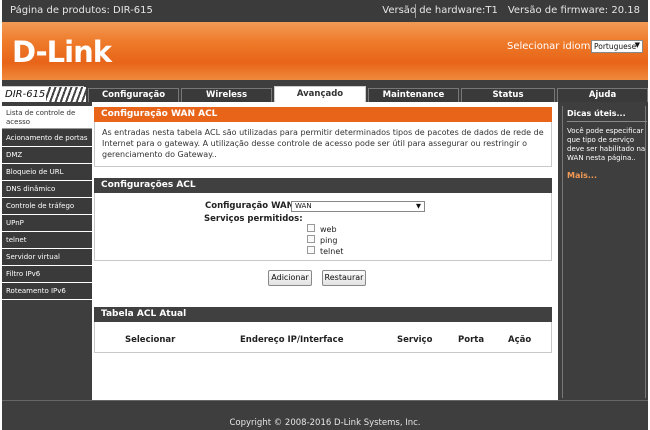 Image resolution: width=650 pixels, height=430 pixels. I want to click on service-telnet-label: telnet, so click(332, 251).